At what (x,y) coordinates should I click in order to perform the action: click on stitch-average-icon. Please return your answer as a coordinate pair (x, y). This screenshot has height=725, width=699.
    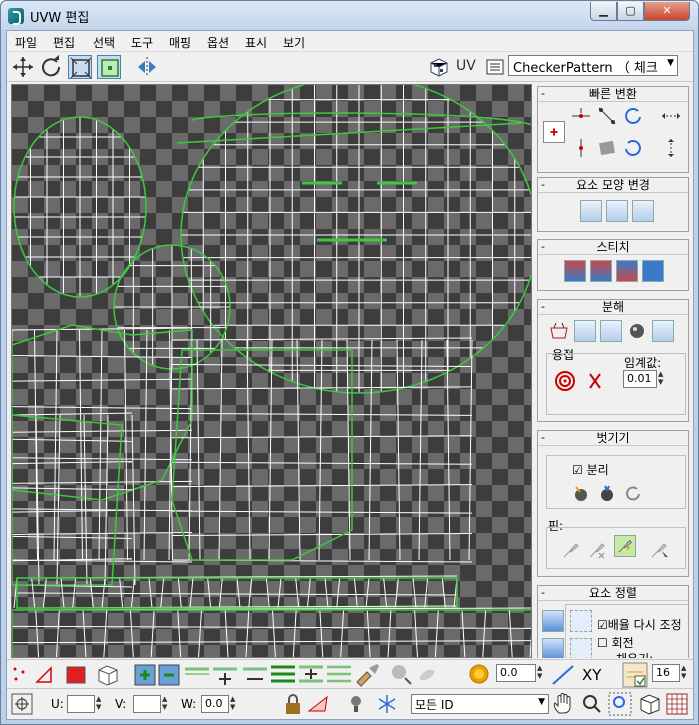
    Looking at the image, I should click on (627, 271).